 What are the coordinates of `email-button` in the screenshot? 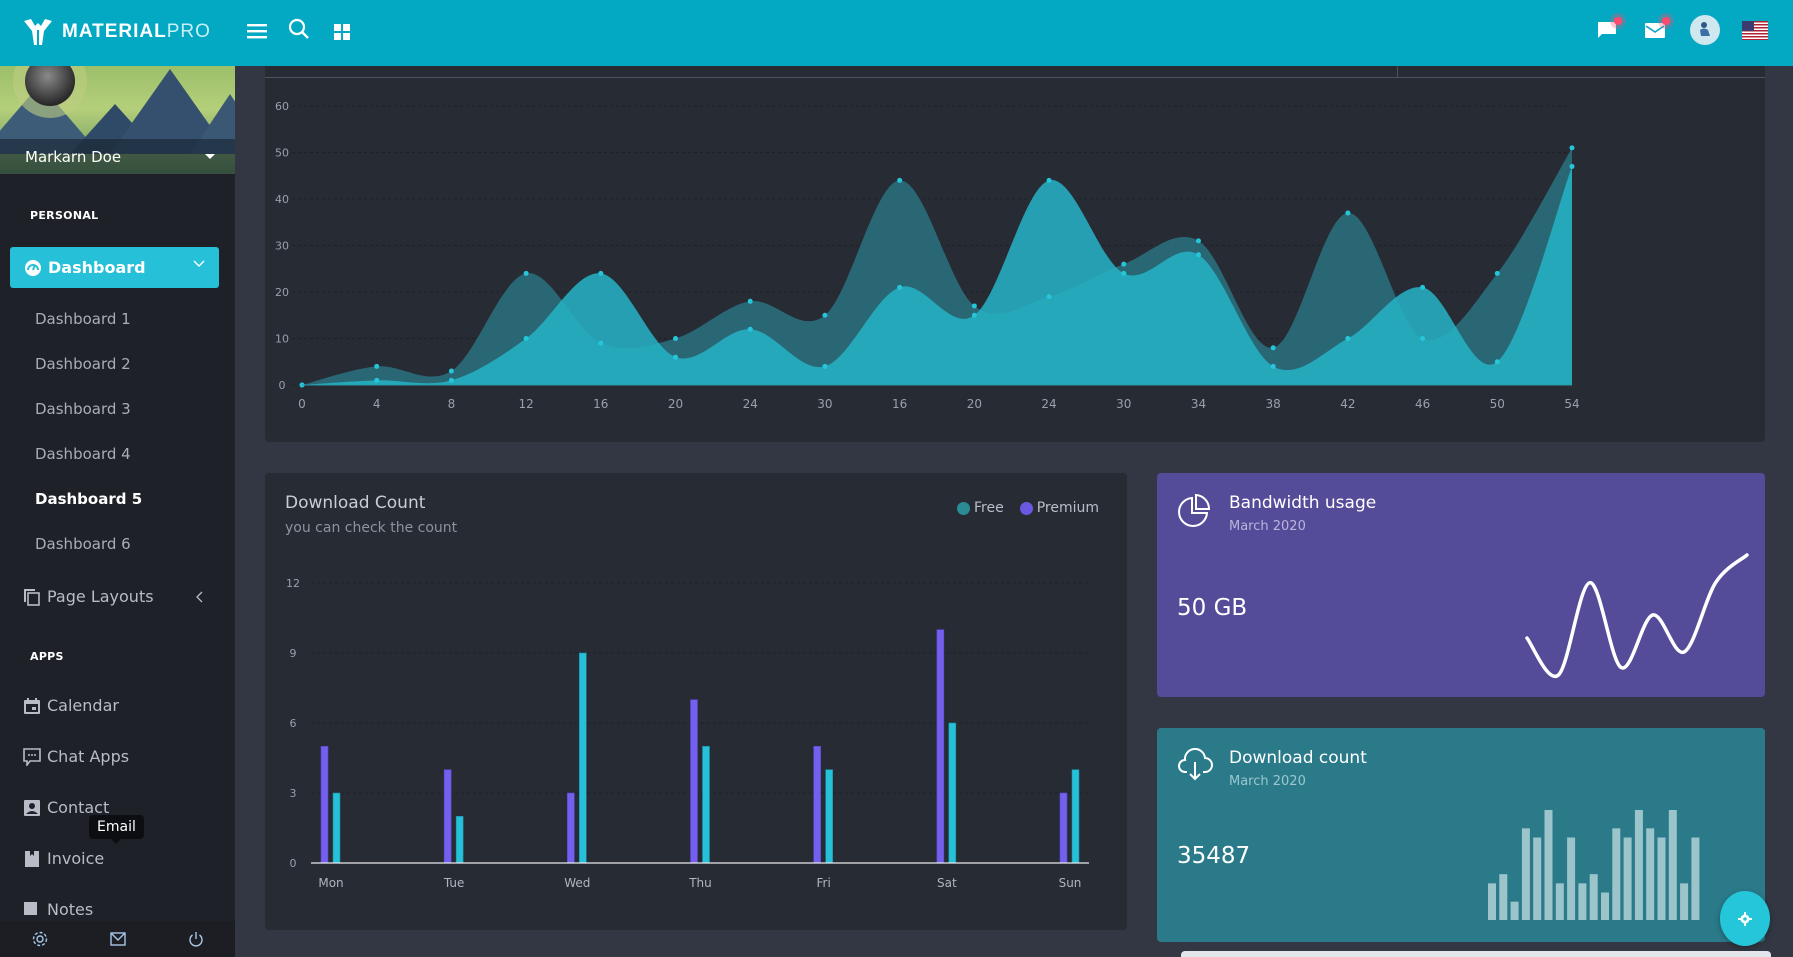 It's located at (118, 939).